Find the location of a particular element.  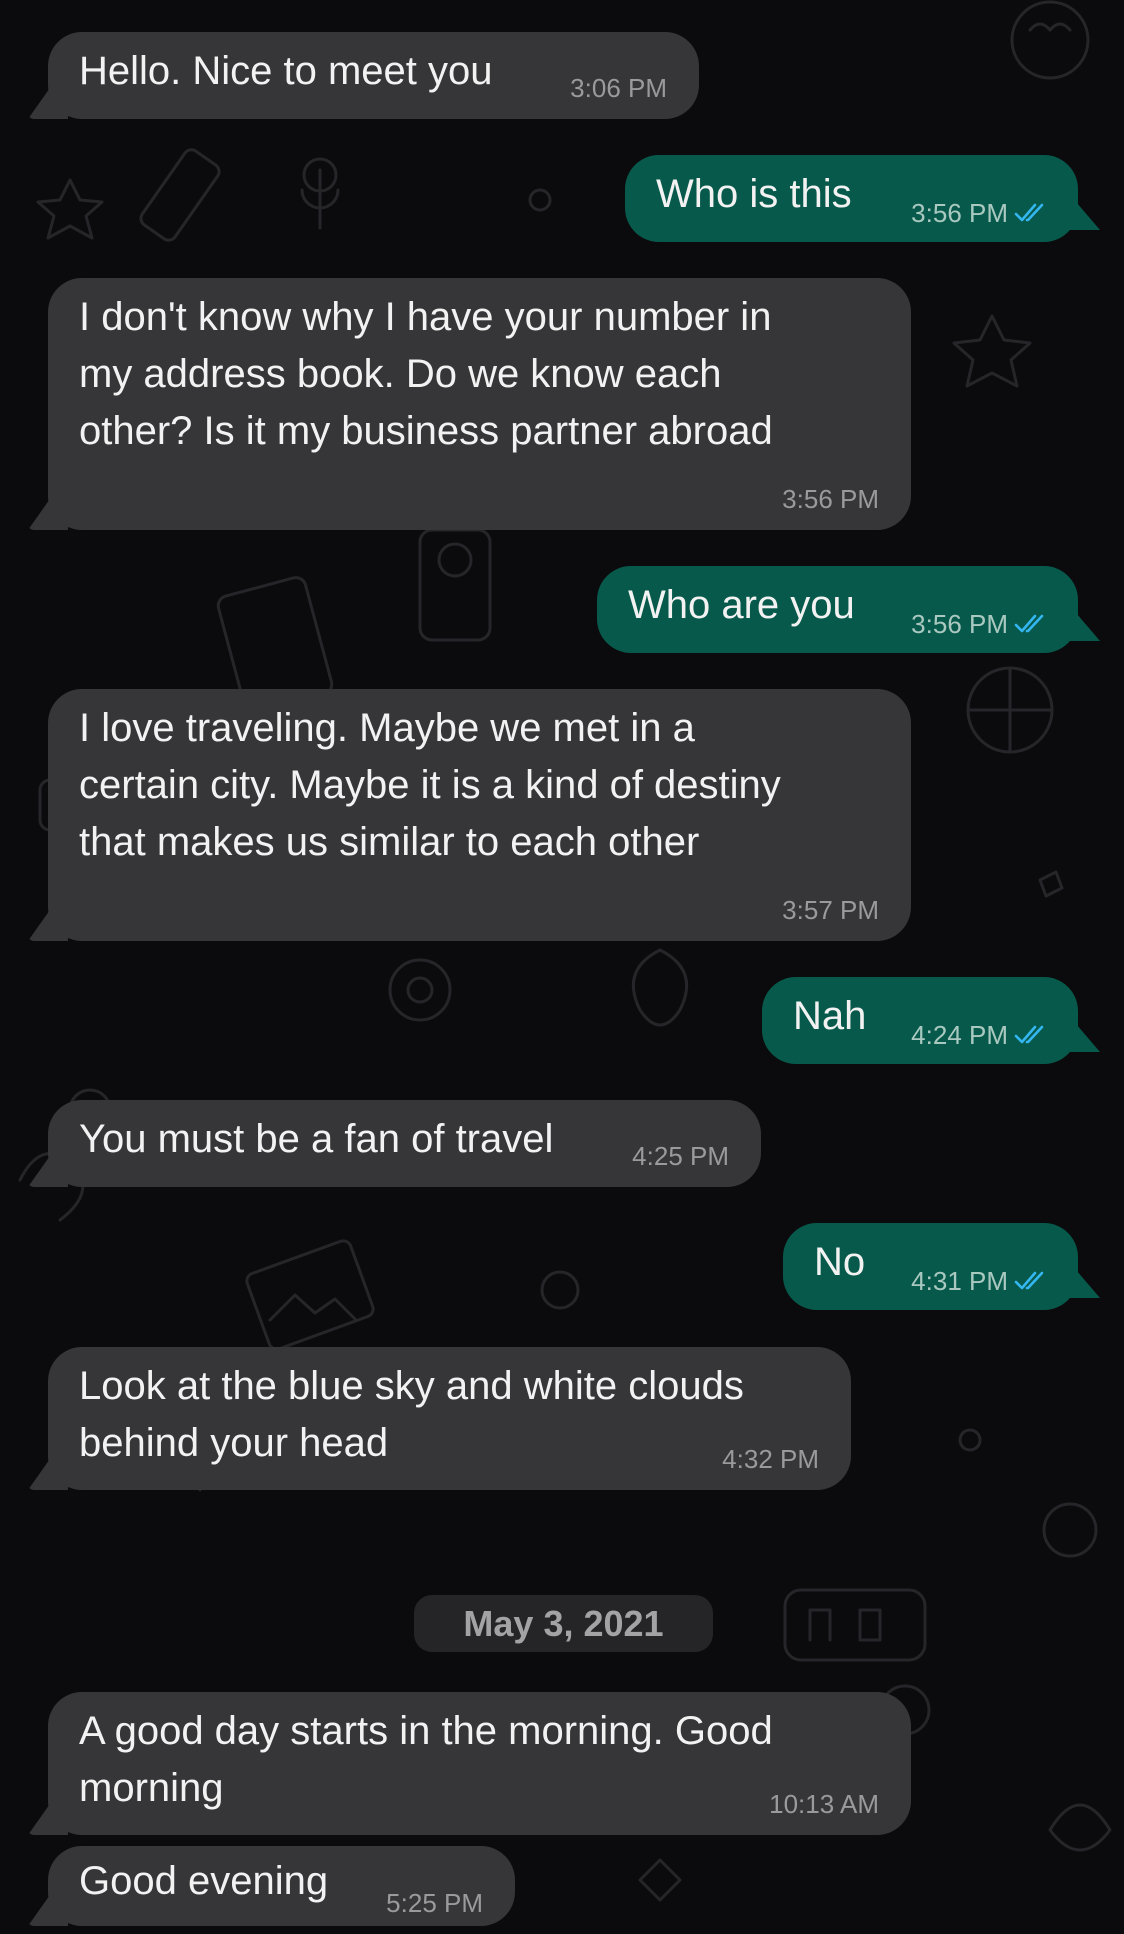

message-meta: 5:25 PM is located at coordinates (434, 1903).